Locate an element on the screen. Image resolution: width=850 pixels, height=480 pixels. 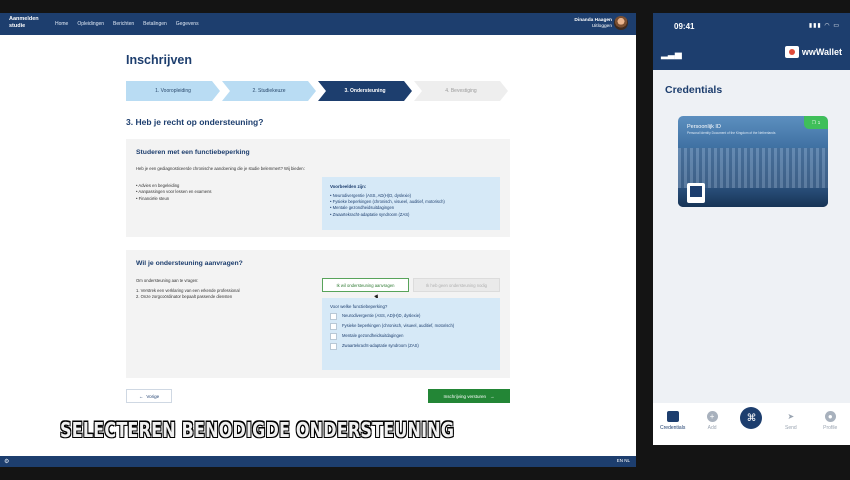
language-switcher: EN NL is located at coordinates (623, 460).